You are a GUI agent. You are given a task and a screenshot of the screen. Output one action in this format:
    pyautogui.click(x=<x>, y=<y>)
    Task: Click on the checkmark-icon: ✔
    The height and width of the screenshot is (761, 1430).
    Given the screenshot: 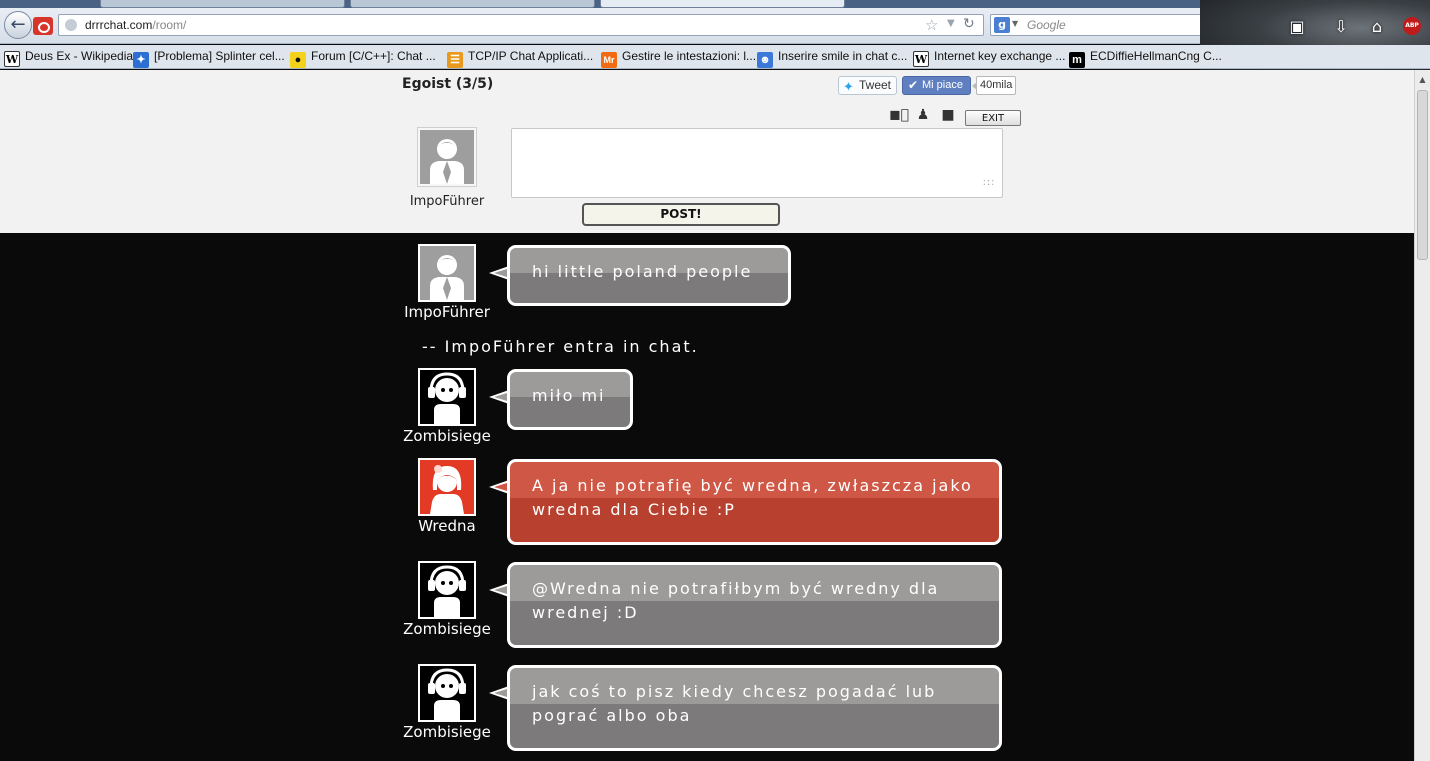 What is the action you would take?
    pyautogui.click(x=913, y=85)
    